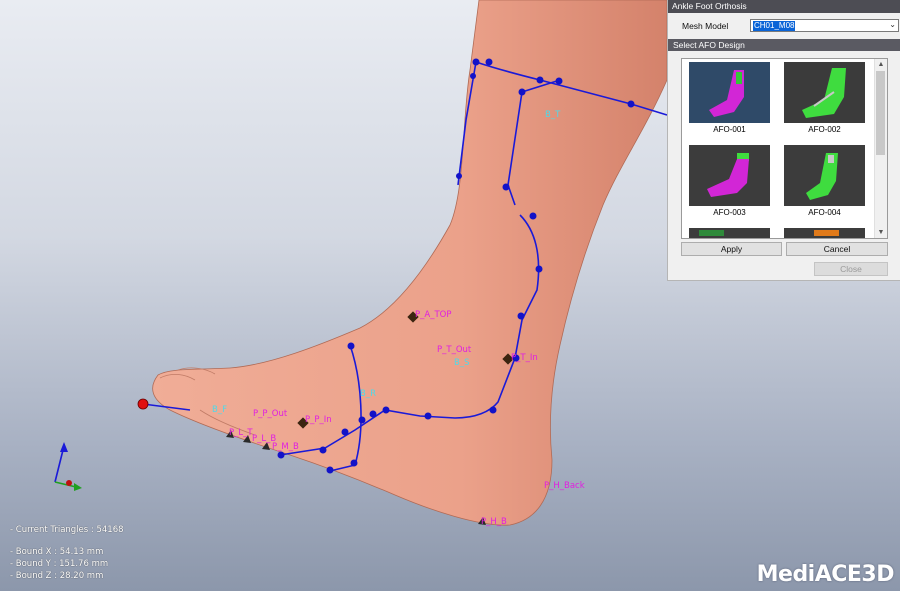 This screenshot has width=900, height=591. Describe the element at coordinates (705, 26) in the screenshot. I see `mesh-model-label: Mesh Model` at that location.